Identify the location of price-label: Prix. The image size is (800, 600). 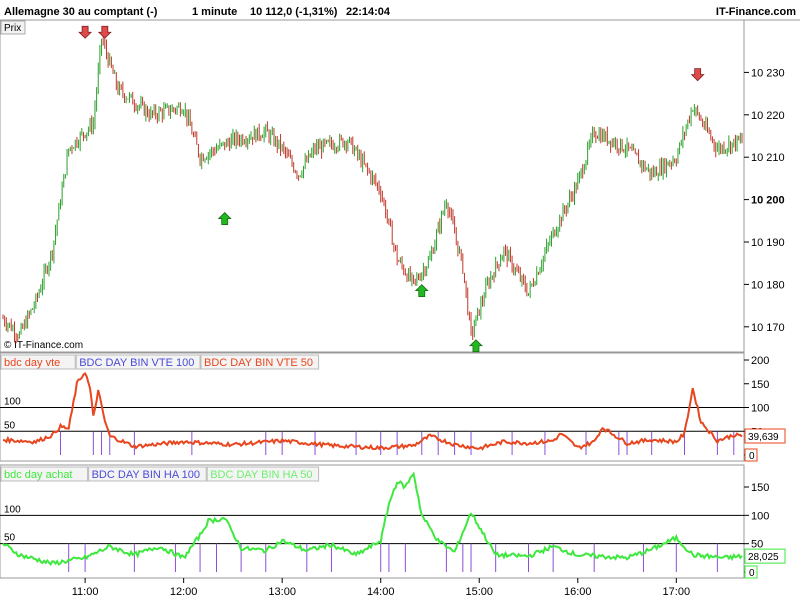
(12, 28).